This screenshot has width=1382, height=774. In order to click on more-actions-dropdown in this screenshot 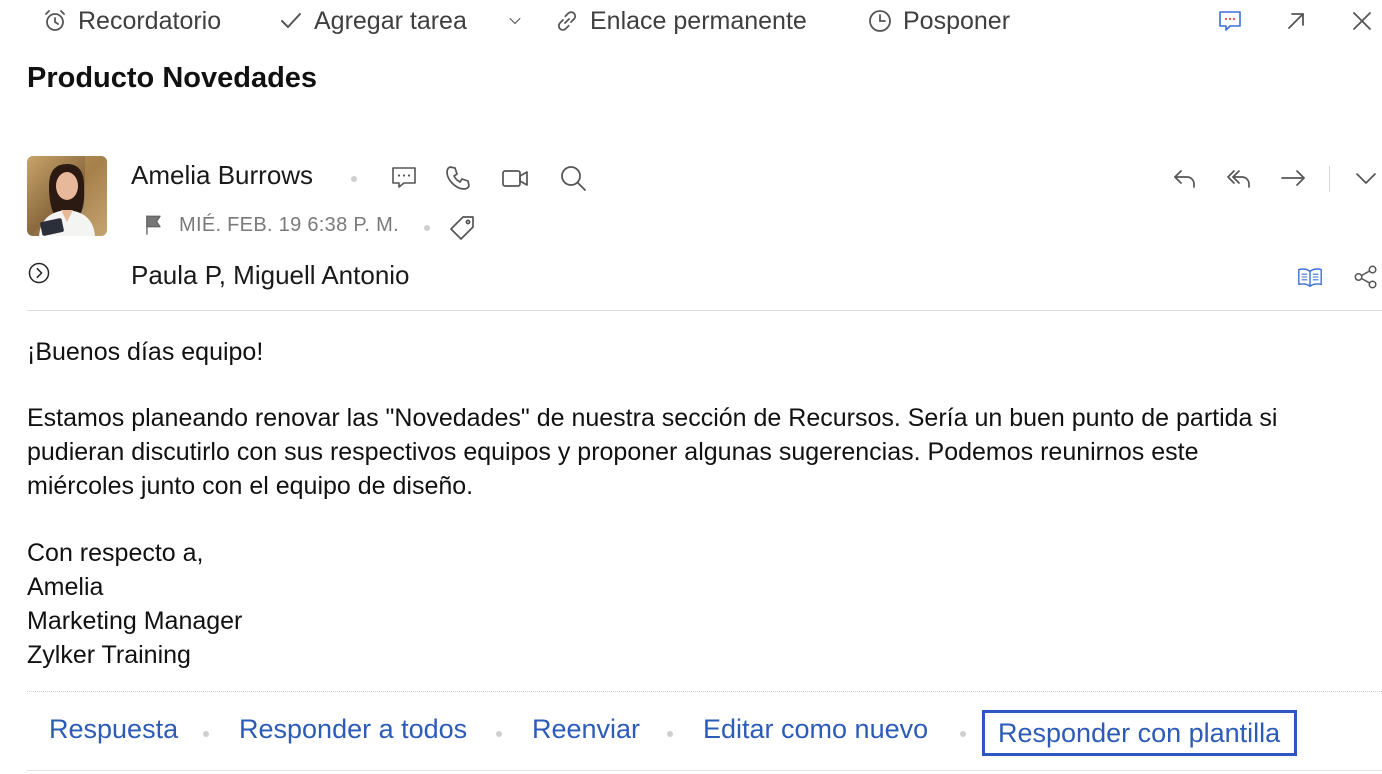, I will do `click(1365, 178)`.